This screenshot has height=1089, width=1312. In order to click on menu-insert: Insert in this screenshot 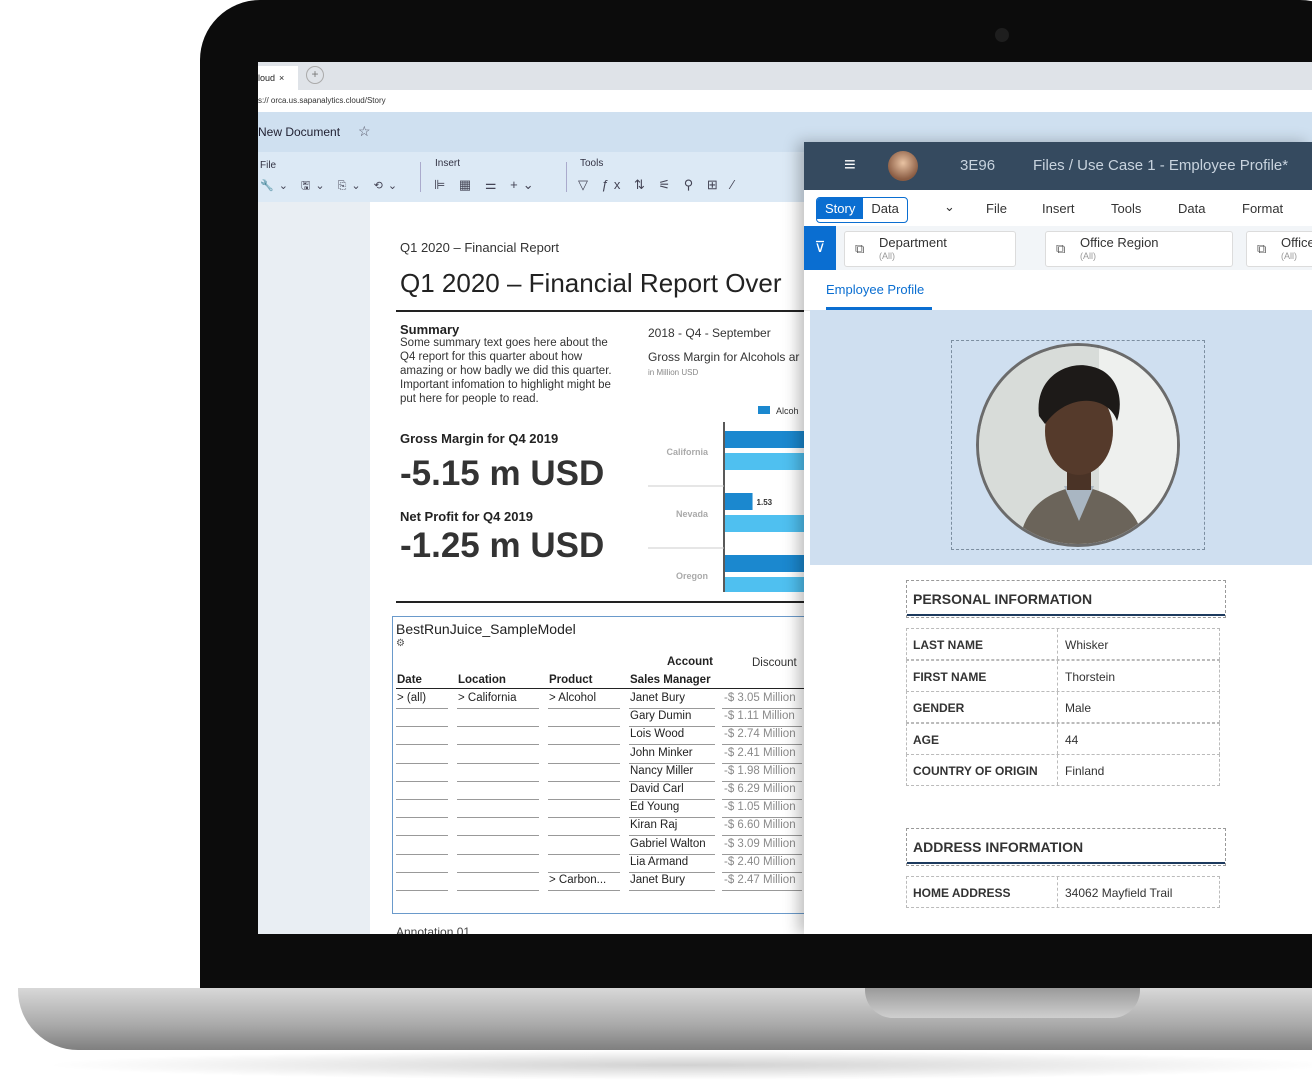, I will do `click(1058, 208)`.